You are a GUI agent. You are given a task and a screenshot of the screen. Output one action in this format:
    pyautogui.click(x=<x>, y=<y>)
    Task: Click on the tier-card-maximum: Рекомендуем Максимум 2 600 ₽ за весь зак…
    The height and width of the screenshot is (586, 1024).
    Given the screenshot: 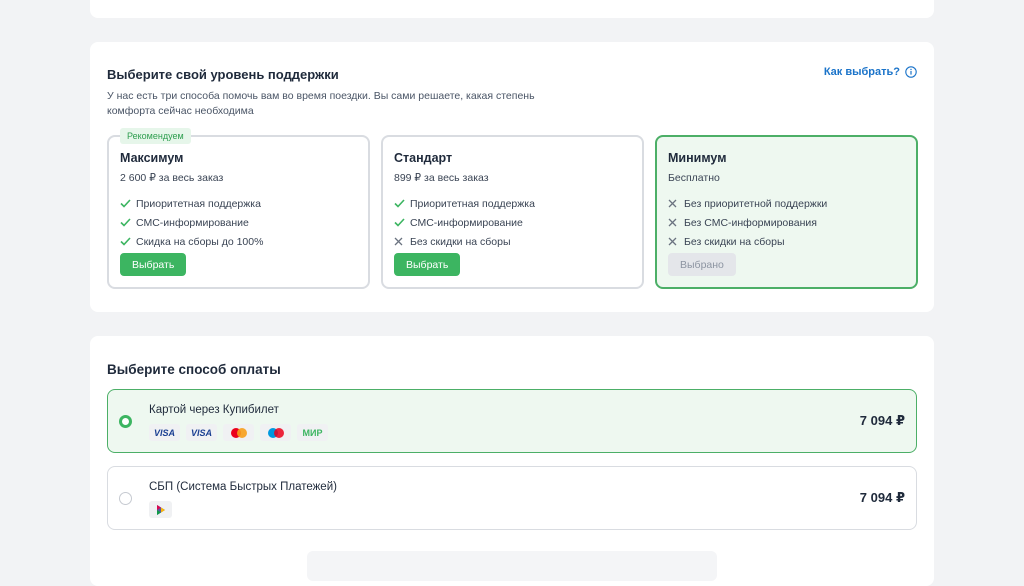 What is the action you would take?
    pyautogui.click(x=238, y=208)
    